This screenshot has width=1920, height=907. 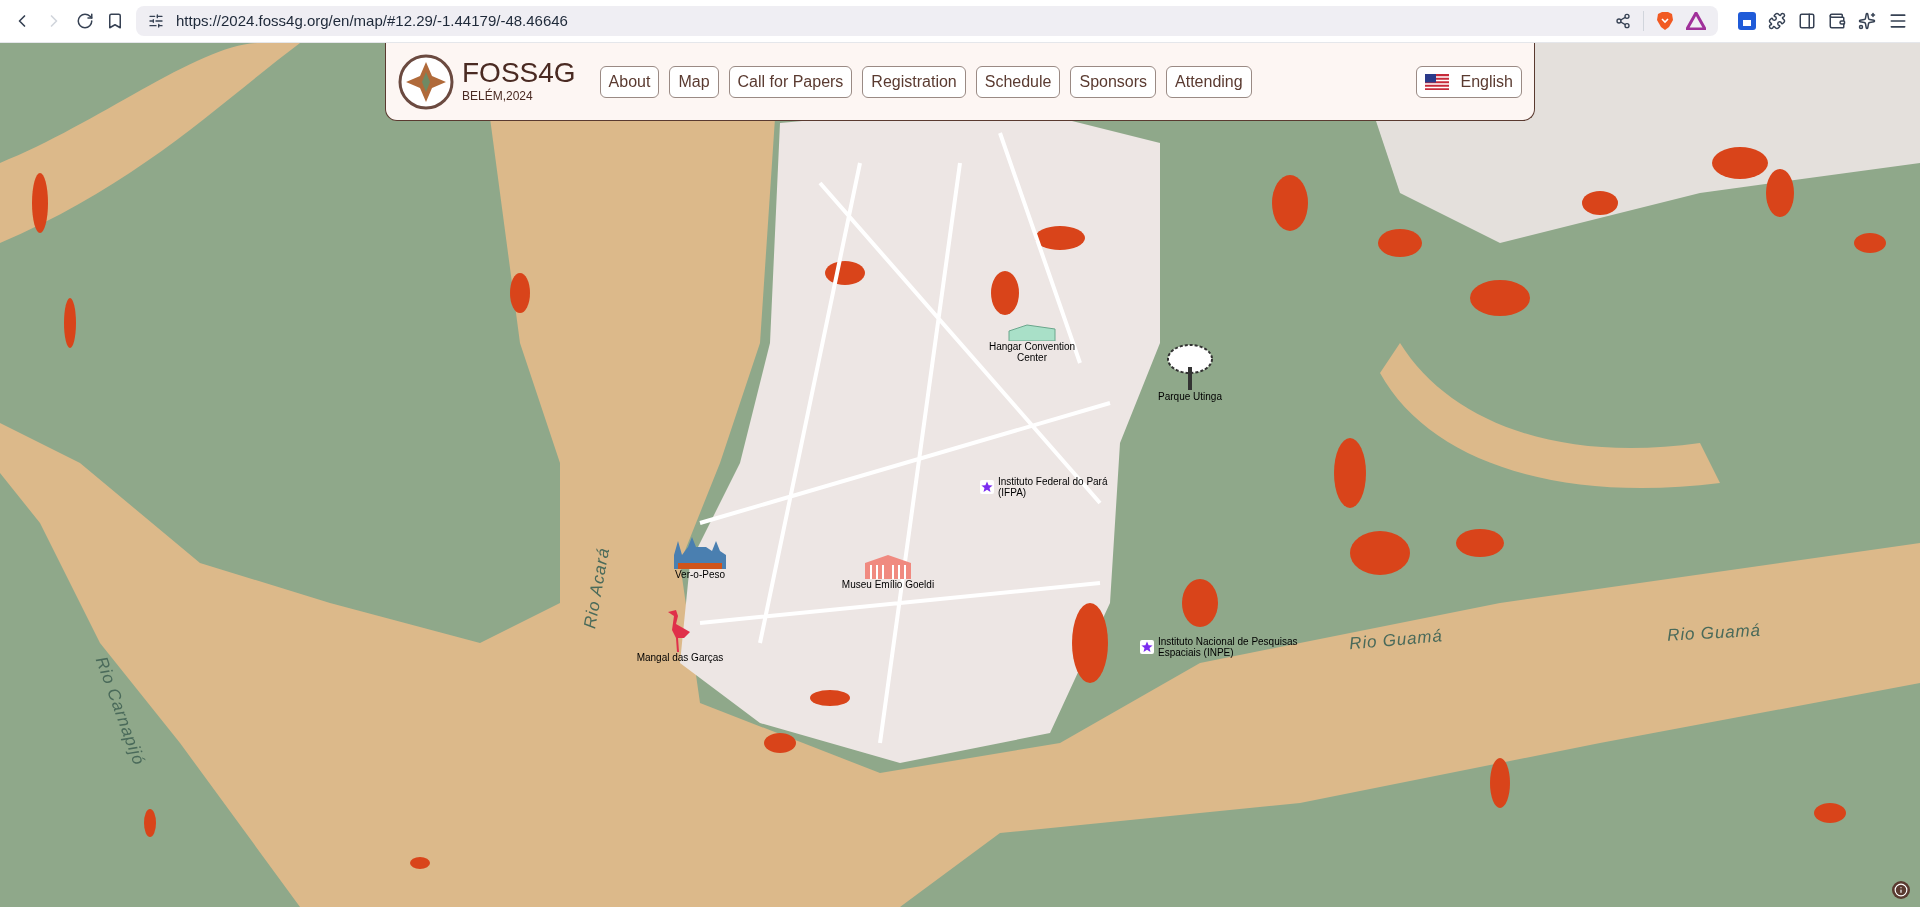 What do you see at coordinates (426, 81) in the screenshot?
I see `logo-icon` at bounding box center [426, 81].